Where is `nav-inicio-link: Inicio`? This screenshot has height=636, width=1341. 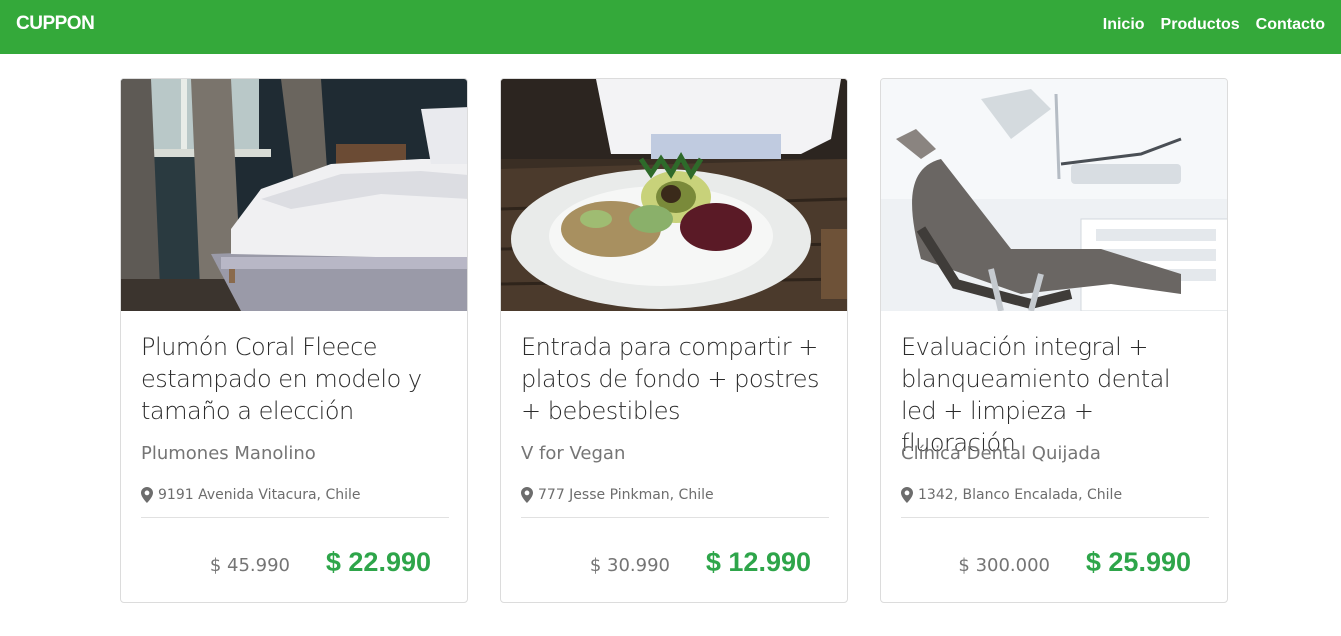 nav-inicio-link: Inicio is located at coordinates (1124, 25).